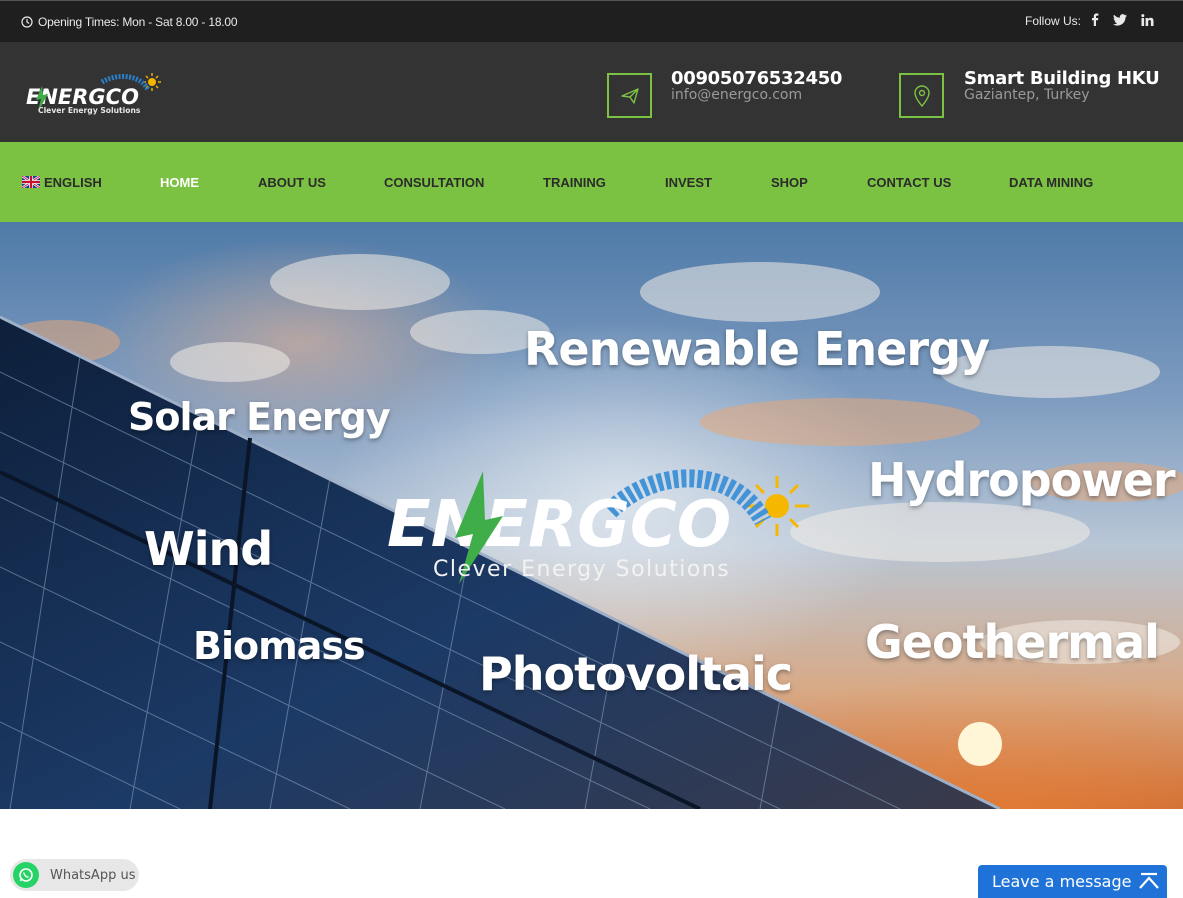 This screenshot has height=898, width=1183. I want to click on opening-times-text: Opening Times: Mon - Sat 8.00 - 18.00, so click(138, 22).